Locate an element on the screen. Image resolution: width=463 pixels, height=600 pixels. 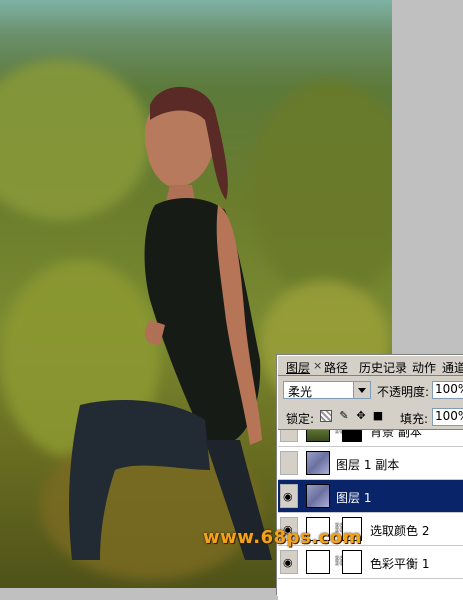
close-icon: × is located at coordinates (317, 365).